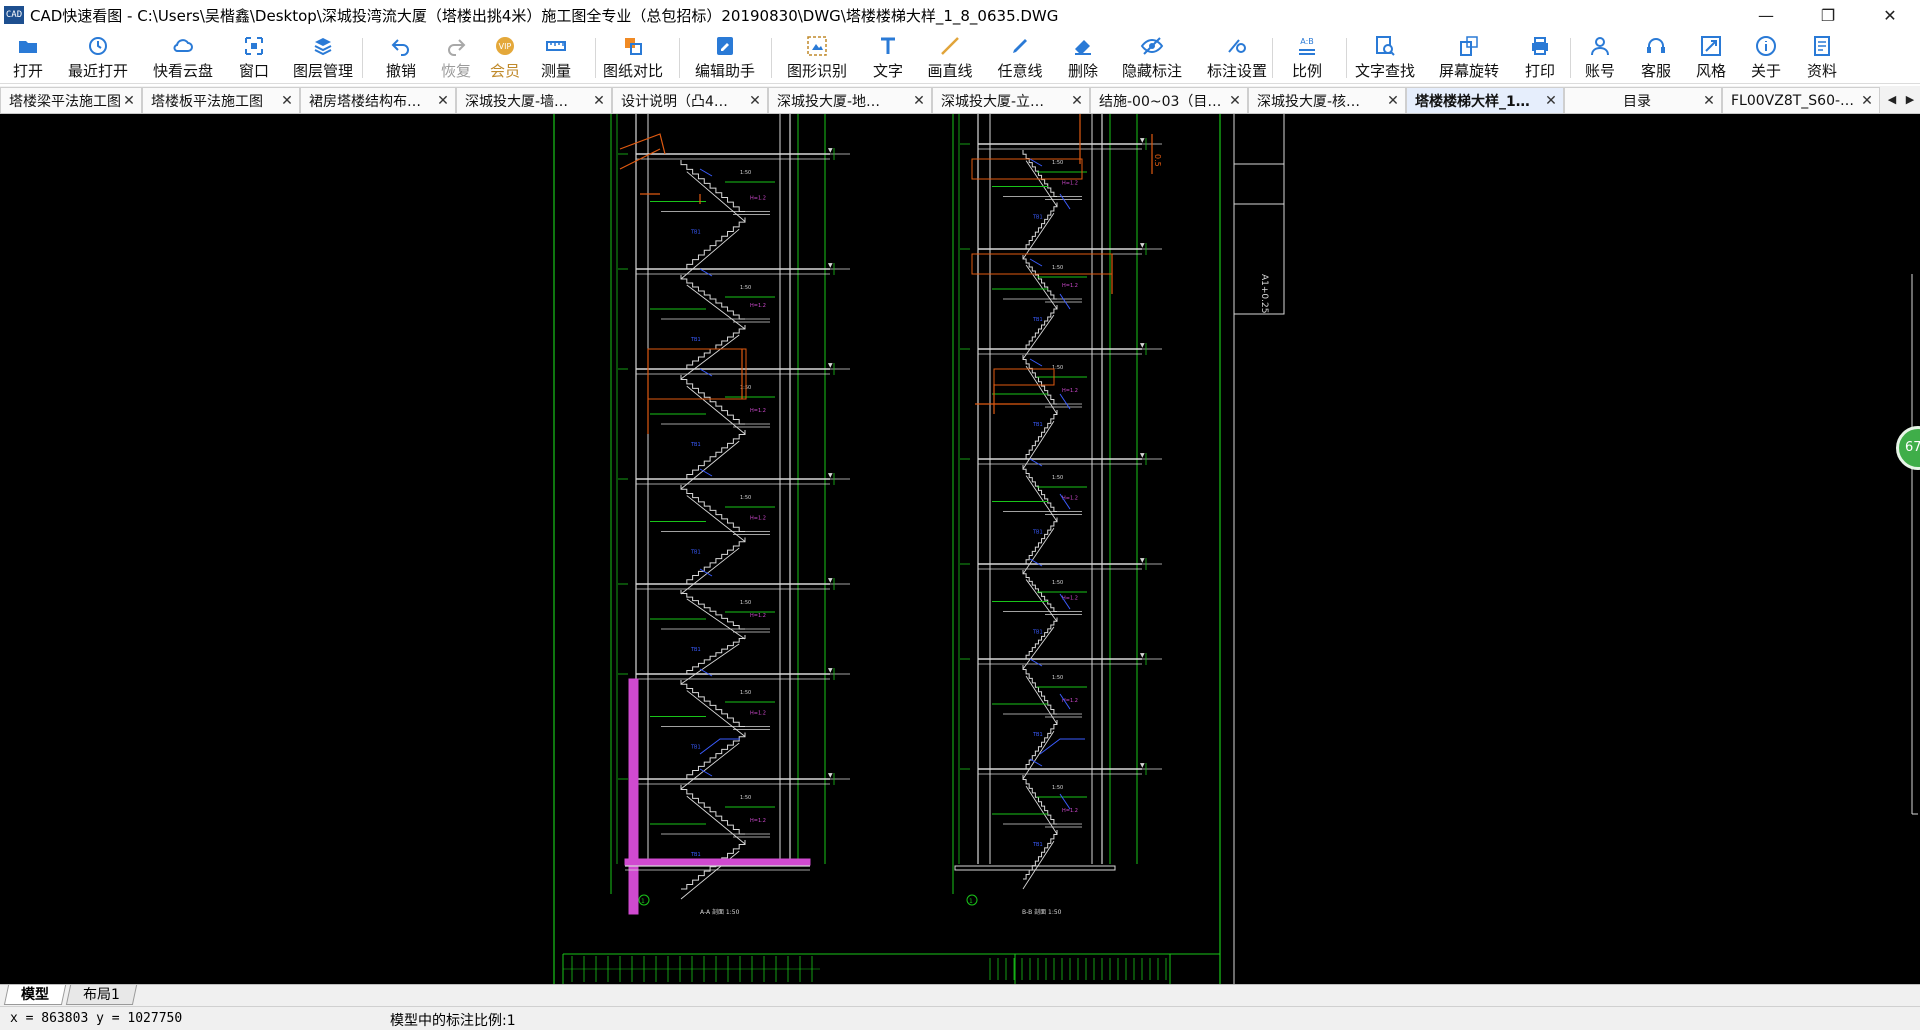 The image size is (1920, 1030). I want to click on toolbar-measure-label: 测量, so click(555, 71).